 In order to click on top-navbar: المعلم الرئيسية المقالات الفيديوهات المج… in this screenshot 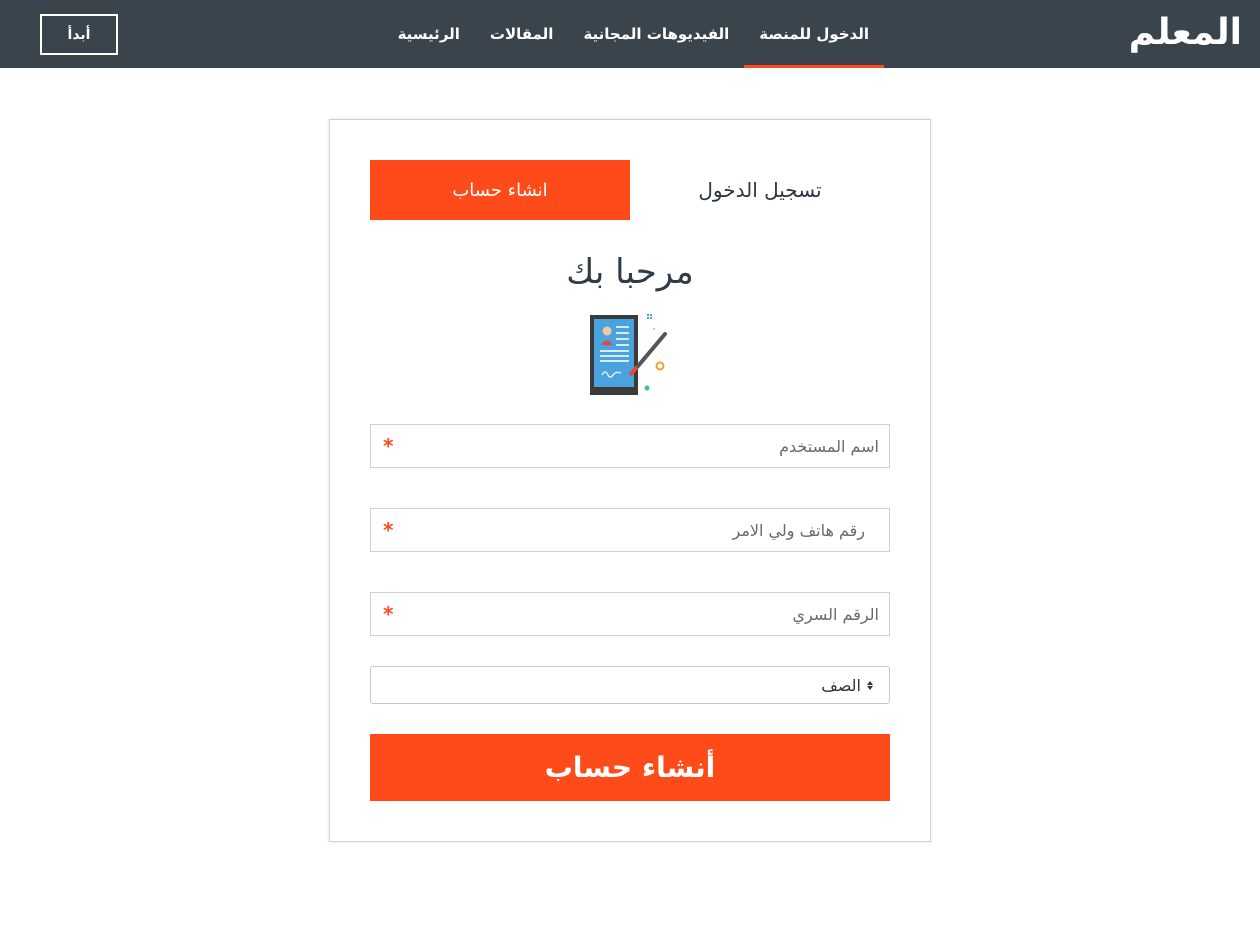, I will do `click(630, 34)`.